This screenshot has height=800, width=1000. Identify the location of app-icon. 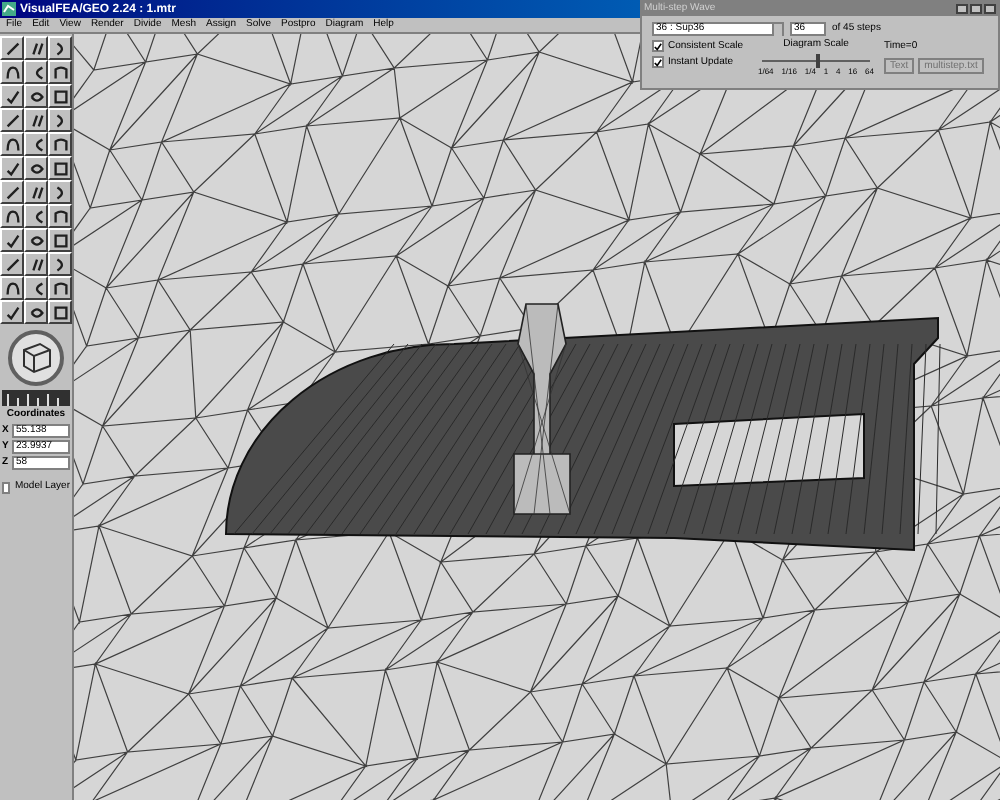
(9, 9).